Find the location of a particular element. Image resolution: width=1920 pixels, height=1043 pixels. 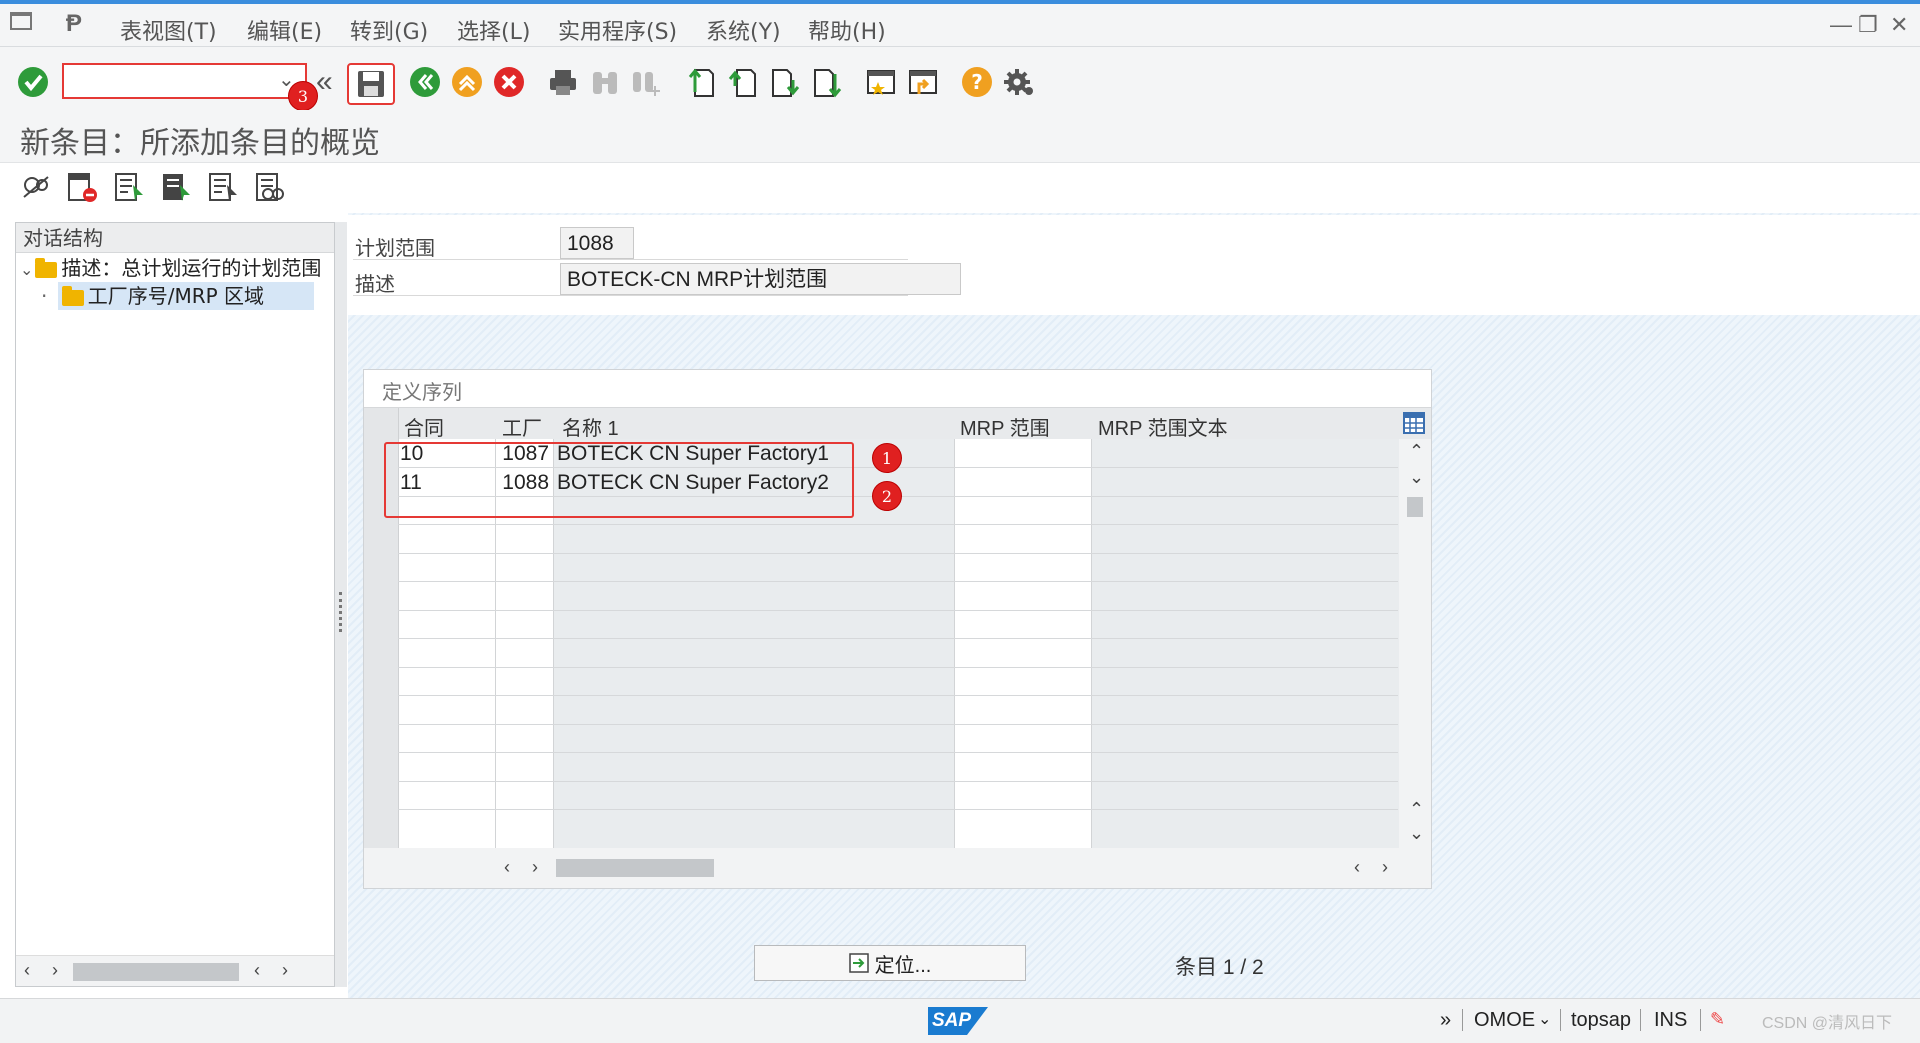

annotation-marker-1: 1 is located at coordinates (887, 458).